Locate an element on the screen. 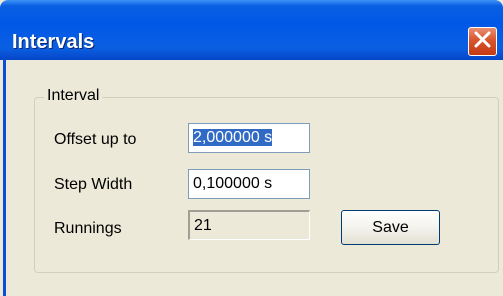  step-width-input: 0,100000 s is located at coordinates (249, 184).